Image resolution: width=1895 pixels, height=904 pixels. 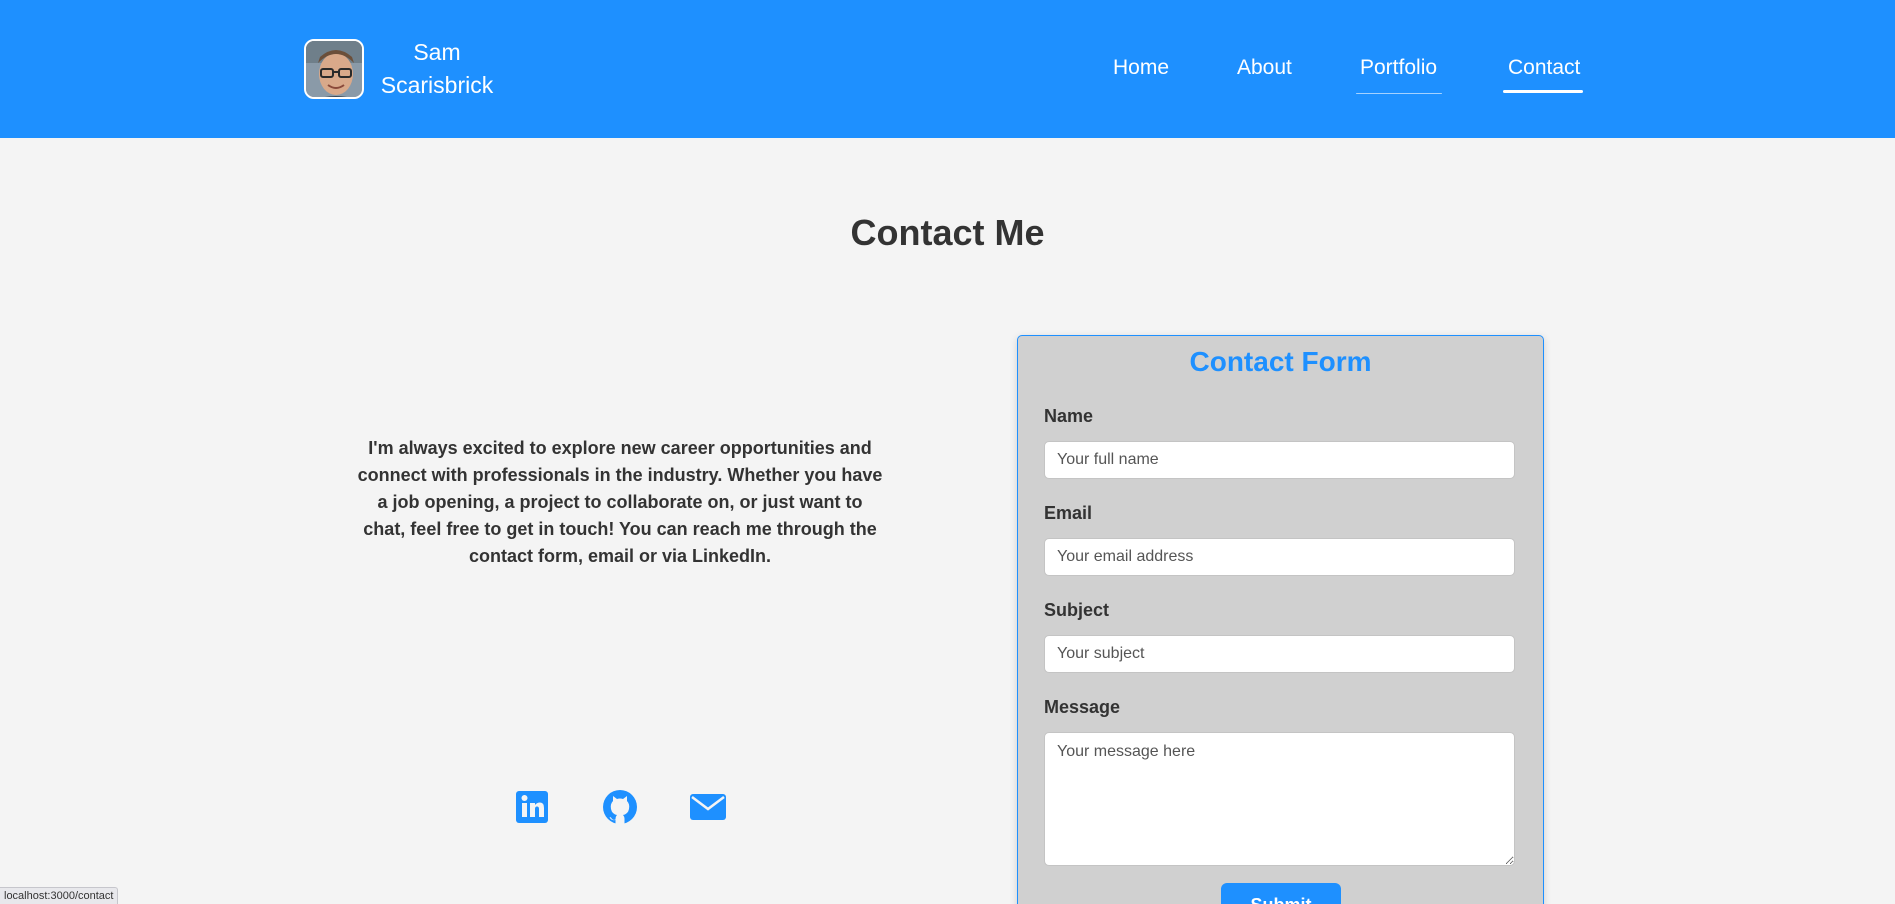 I want to click on subject-input, so click(x=1279, y=654).